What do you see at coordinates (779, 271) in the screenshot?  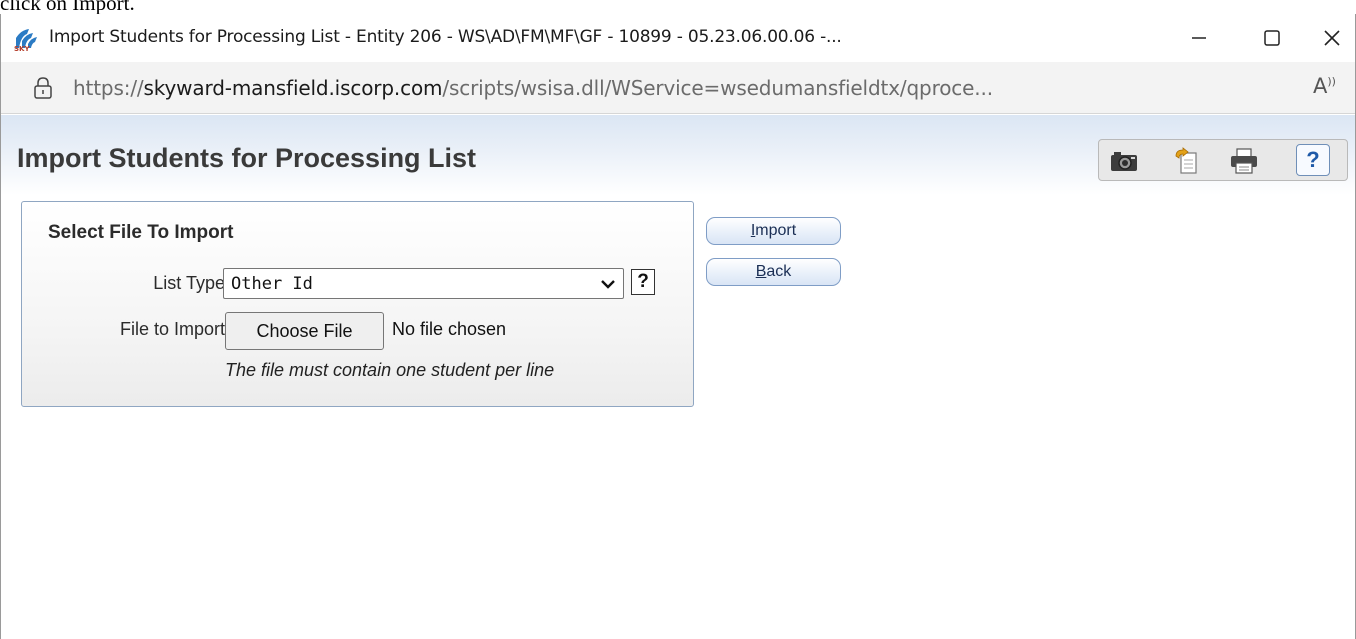 I see `back-label: ack` at bounding box center [779, 271].